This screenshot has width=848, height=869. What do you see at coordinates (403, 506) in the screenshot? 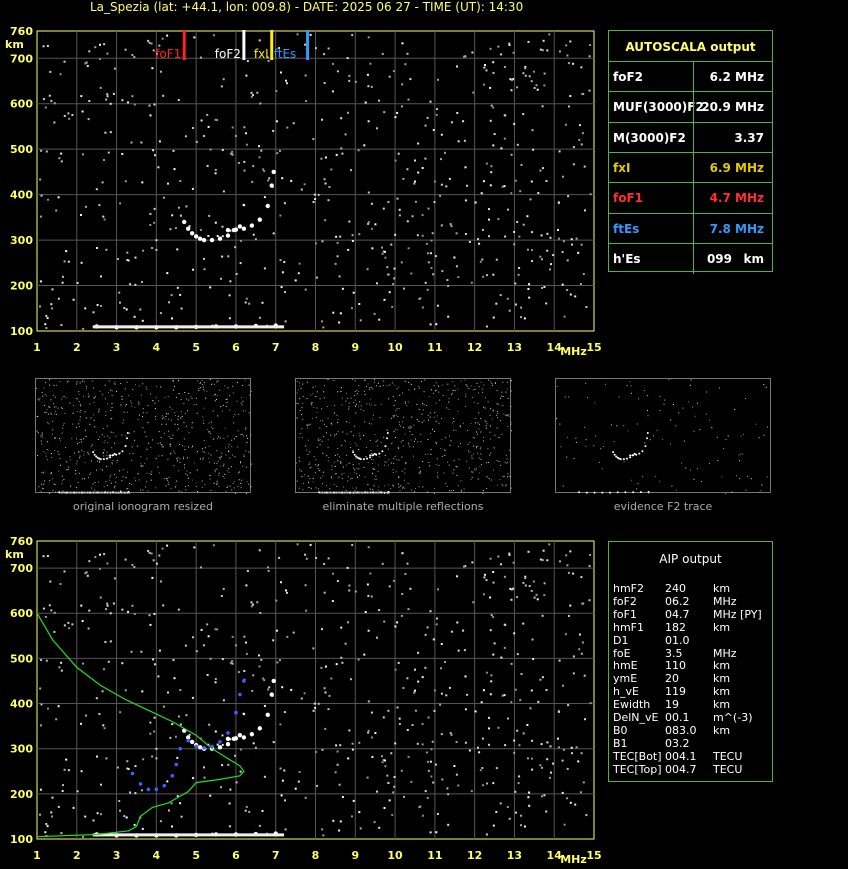
I see `caption-eliminate: eliminate multiple reflections` at bounding box center [403, 506].